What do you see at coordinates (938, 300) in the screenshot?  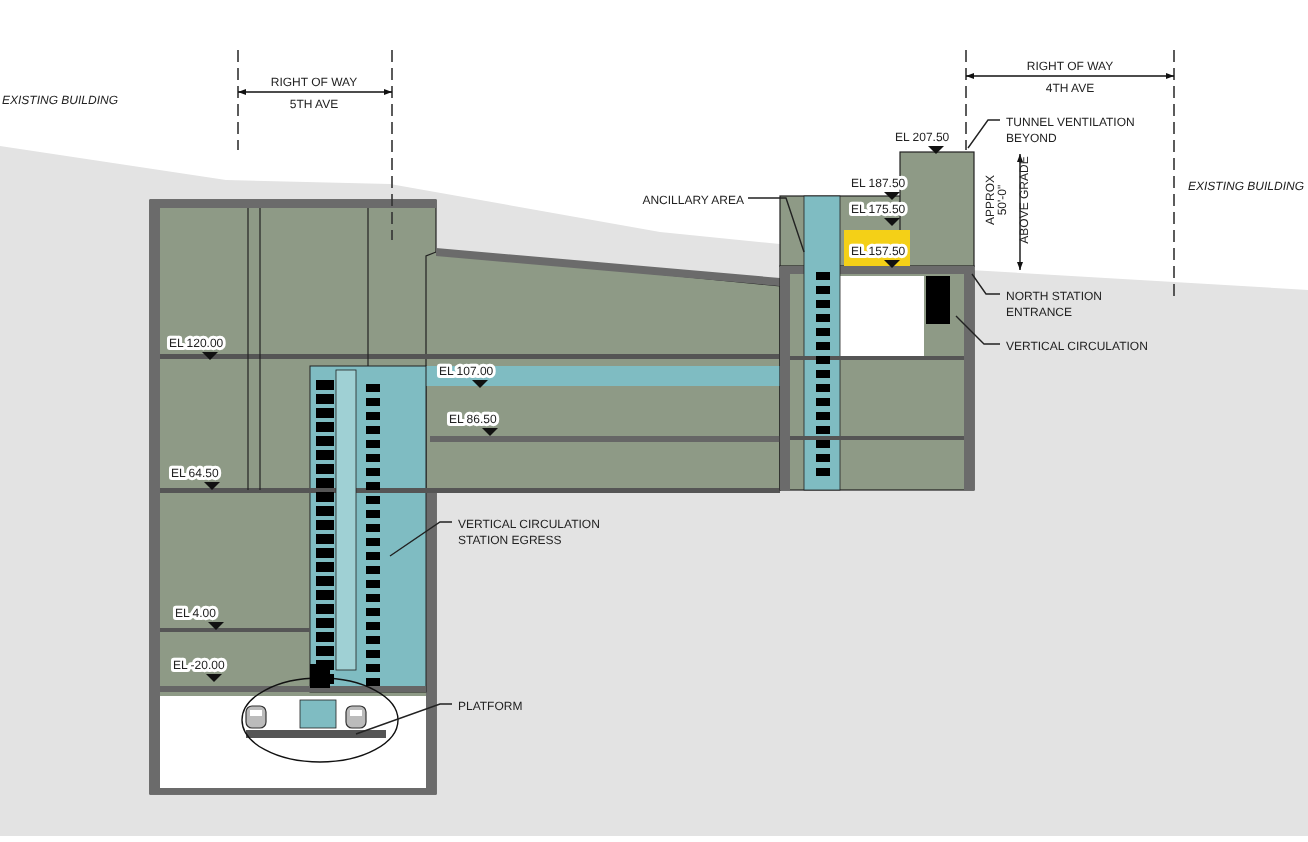 I see `escalator-drawing` at bounding box center [938, 300].